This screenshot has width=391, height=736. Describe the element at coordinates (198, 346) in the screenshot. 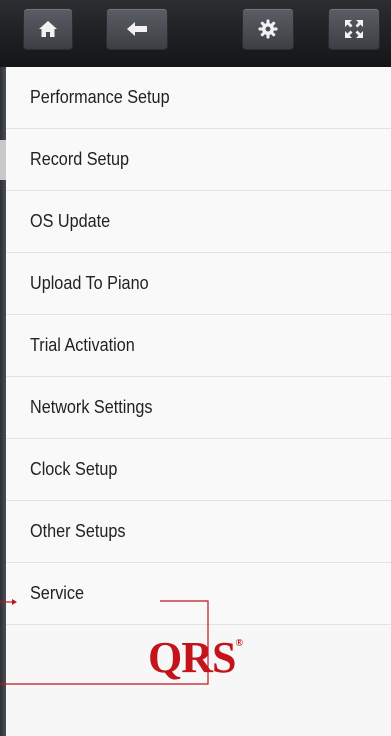

I see `menu-item-trial-activation: Trial Activation` at that location.